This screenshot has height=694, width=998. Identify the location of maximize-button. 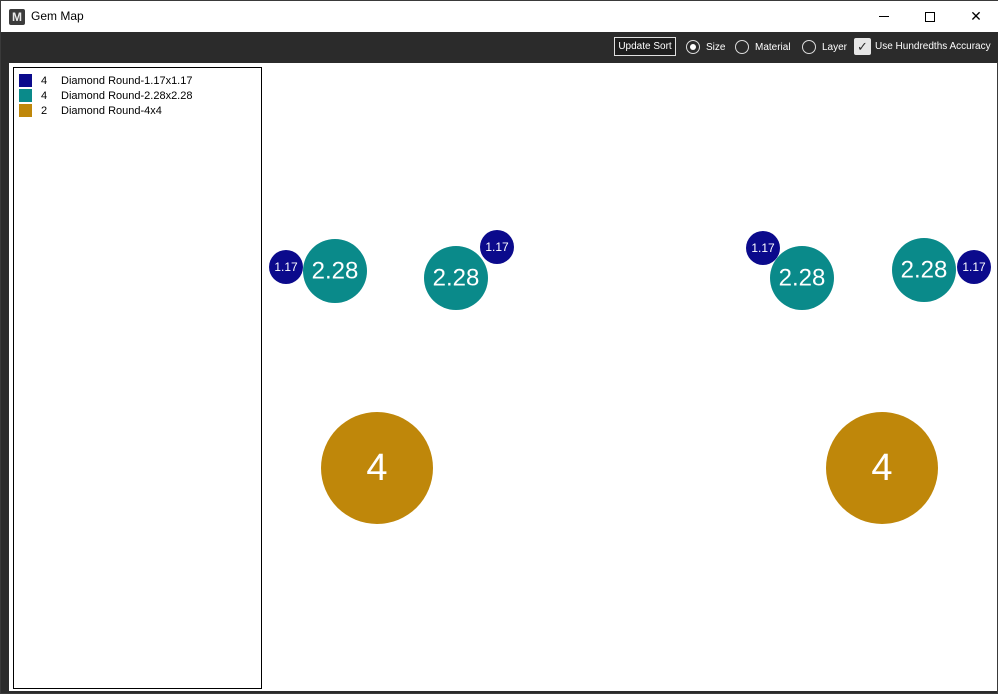
(930, 16).